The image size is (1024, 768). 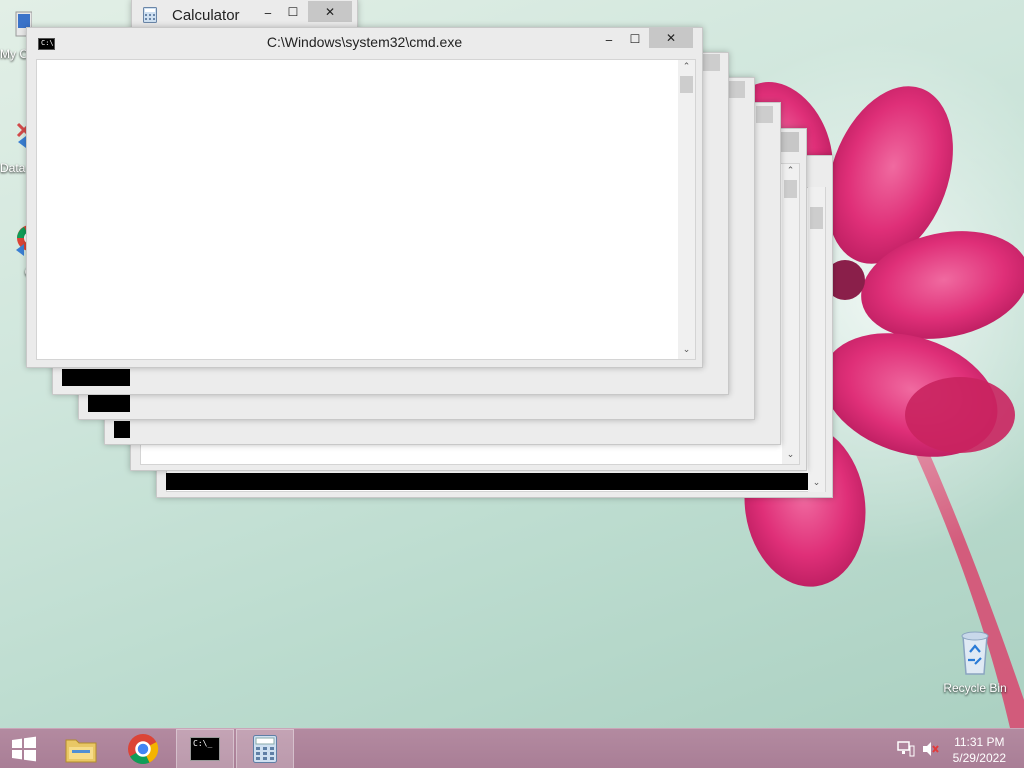 I want to click on recycle-bin-icon: Recycle Bin, so click(x=975, y=662).